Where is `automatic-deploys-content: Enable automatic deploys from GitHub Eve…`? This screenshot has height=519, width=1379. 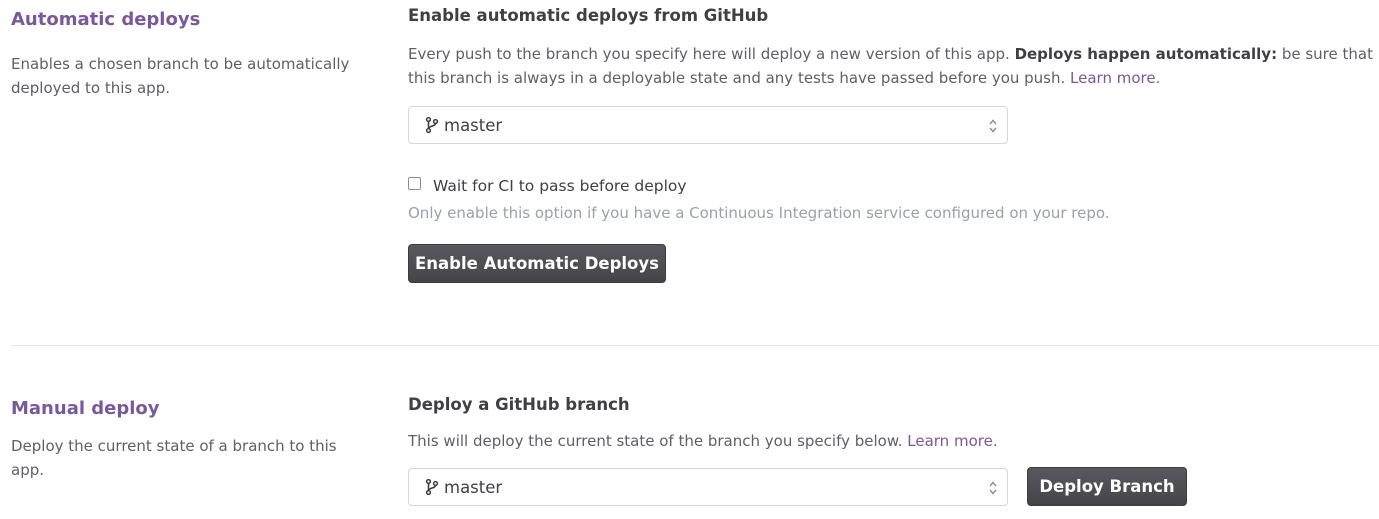 automatic-deploys-content: Enable automatic deploys from GitHub Eve… is located at coordinates (890, 47).